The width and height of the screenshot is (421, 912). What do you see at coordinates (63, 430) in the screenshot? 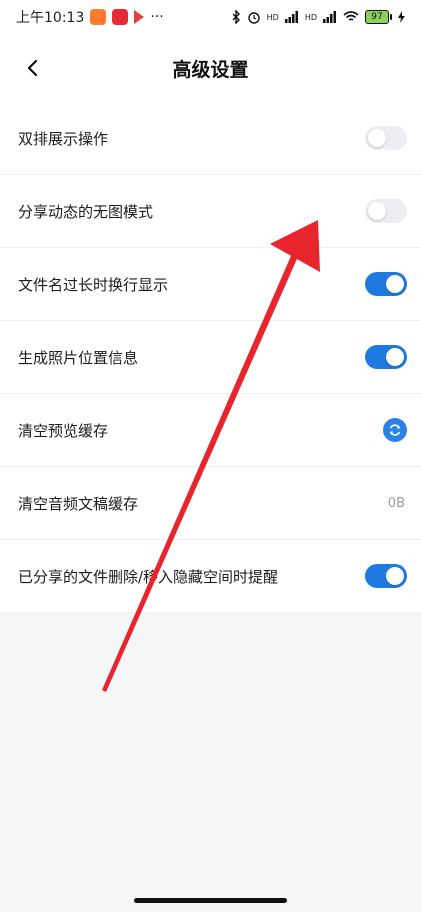
I see `setting-label: 清空预览缓存` at bounding box center [63, 430].